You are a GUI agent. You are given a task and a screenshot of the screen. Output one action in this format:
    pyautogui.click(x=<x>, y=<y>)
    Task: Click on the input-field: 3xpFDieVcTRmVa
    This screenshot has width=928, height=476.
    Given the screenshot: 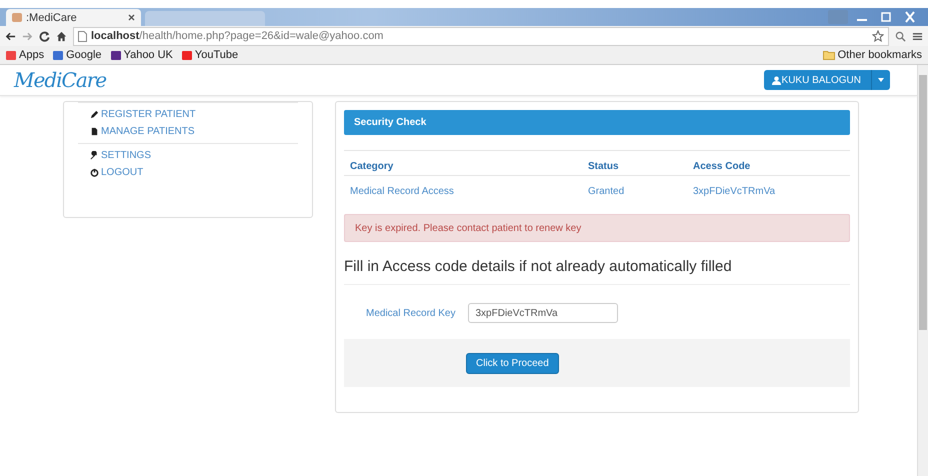 What is the action you would take?
    pyautogui.click(x=543, y=313)
    